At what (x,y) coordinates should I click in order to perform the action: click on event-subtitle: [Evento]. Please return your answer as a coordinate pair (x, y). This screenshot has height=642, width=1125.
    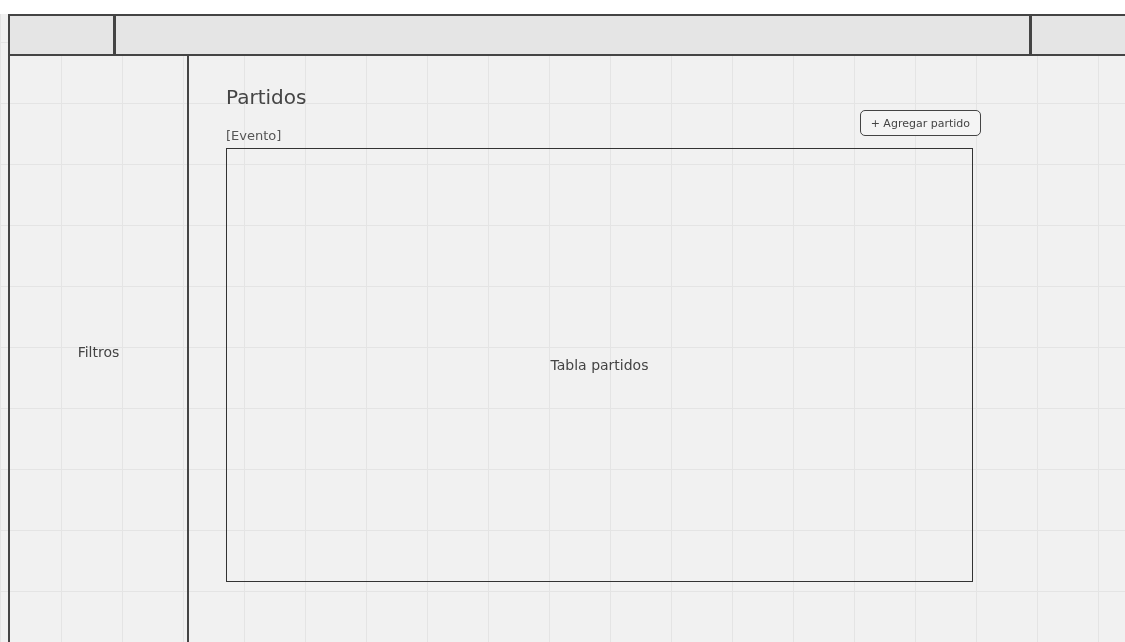
    Looking at the image, I should click on (254, 136).